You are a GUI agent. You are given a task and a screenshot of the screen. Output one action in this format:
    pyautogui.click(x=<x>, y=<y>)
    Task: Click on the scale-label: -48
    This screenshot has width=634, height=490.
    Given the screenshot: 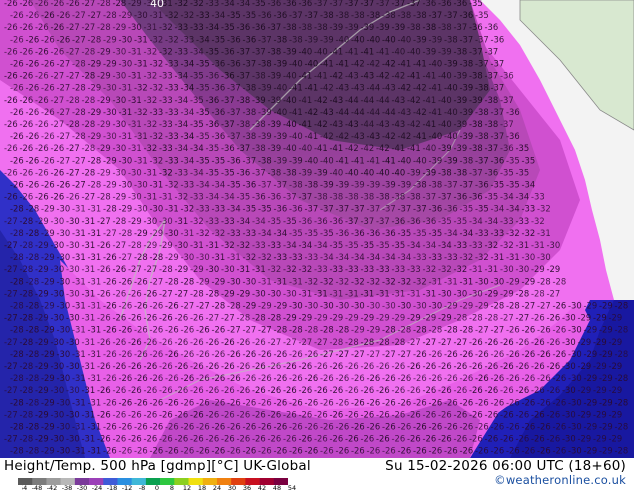 What is the action you would take?
    pyautogui.click(x=37, y=487)
    